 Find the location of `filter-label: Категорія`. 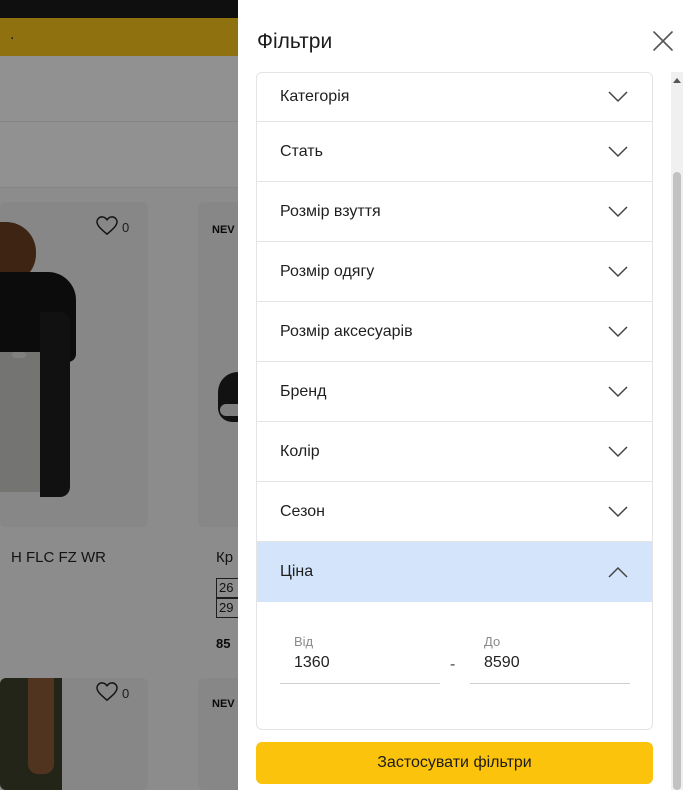

filter-label: Категорія is located at coordinates (315, 96).